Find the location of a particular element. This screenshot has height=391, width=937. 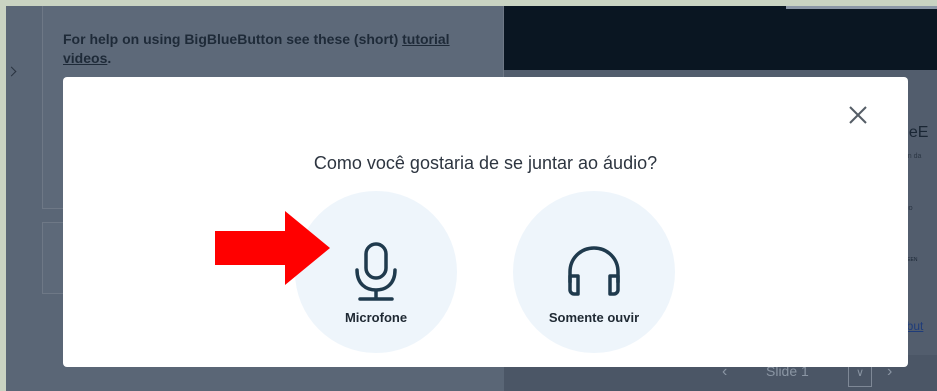

listen-only-button is located at coordinates (594, 272).